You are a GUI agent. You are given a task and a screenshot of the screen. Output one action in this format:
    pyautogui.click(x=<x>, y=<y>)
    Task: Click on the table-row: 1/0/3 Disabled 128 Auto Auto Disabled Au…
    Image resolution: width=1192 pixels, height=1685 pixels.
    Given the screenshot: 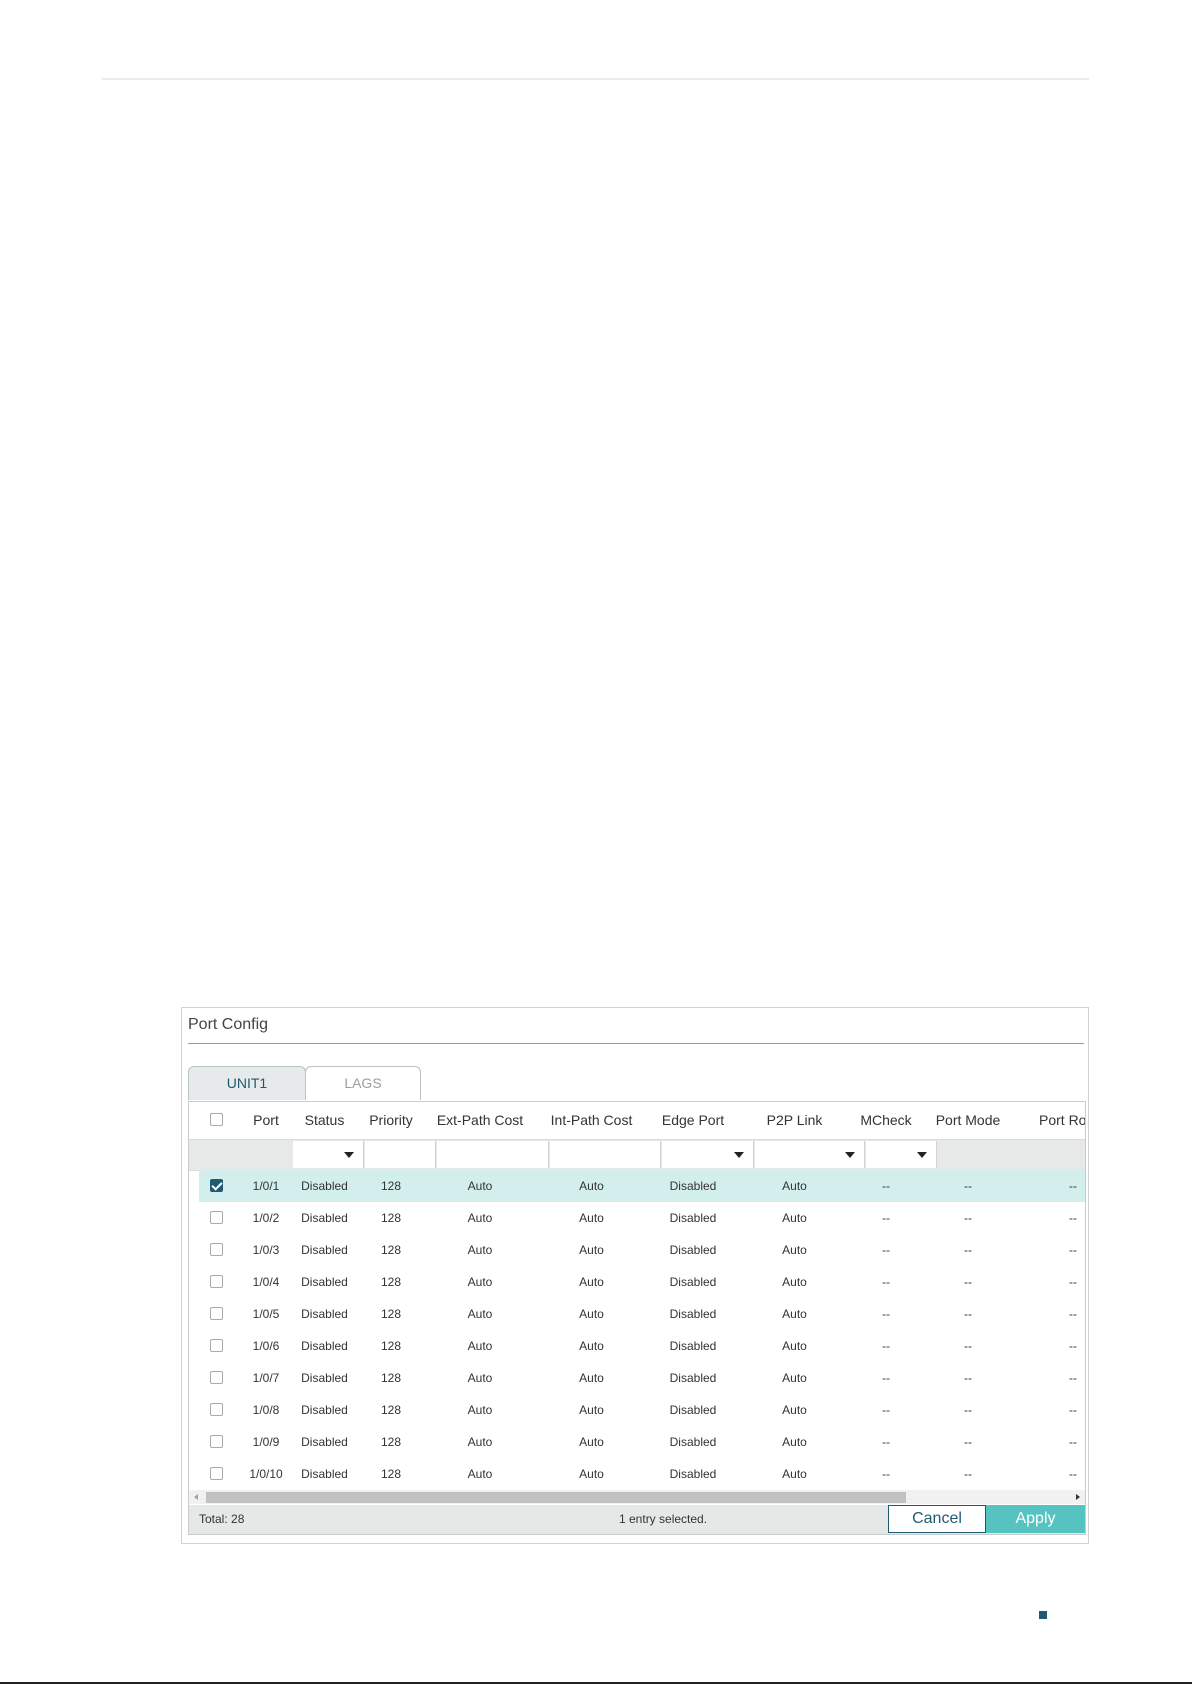 What is the action you would take?
    pyautogui.click(x=642, y=1250)
    